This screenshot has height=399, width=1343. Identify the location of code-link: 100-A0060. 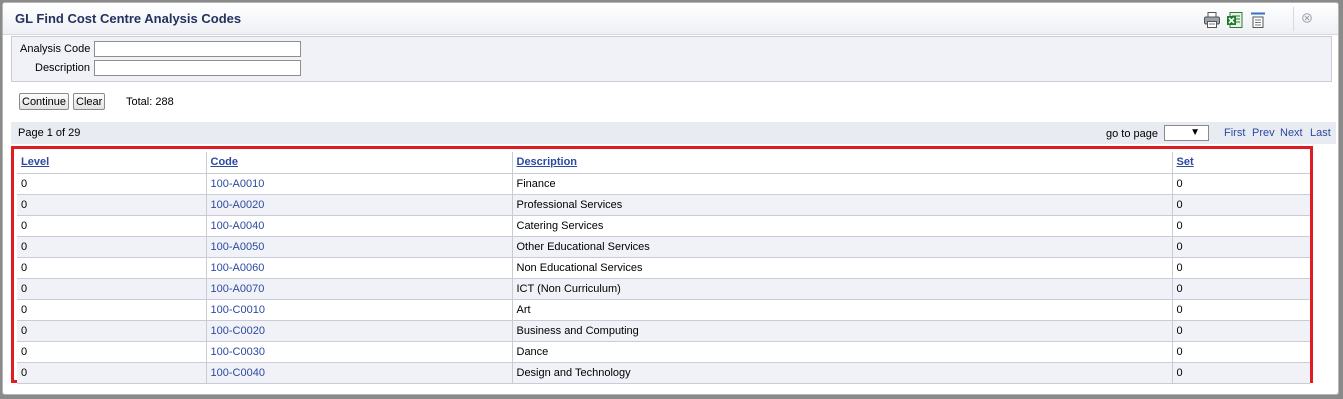
(238, 268).